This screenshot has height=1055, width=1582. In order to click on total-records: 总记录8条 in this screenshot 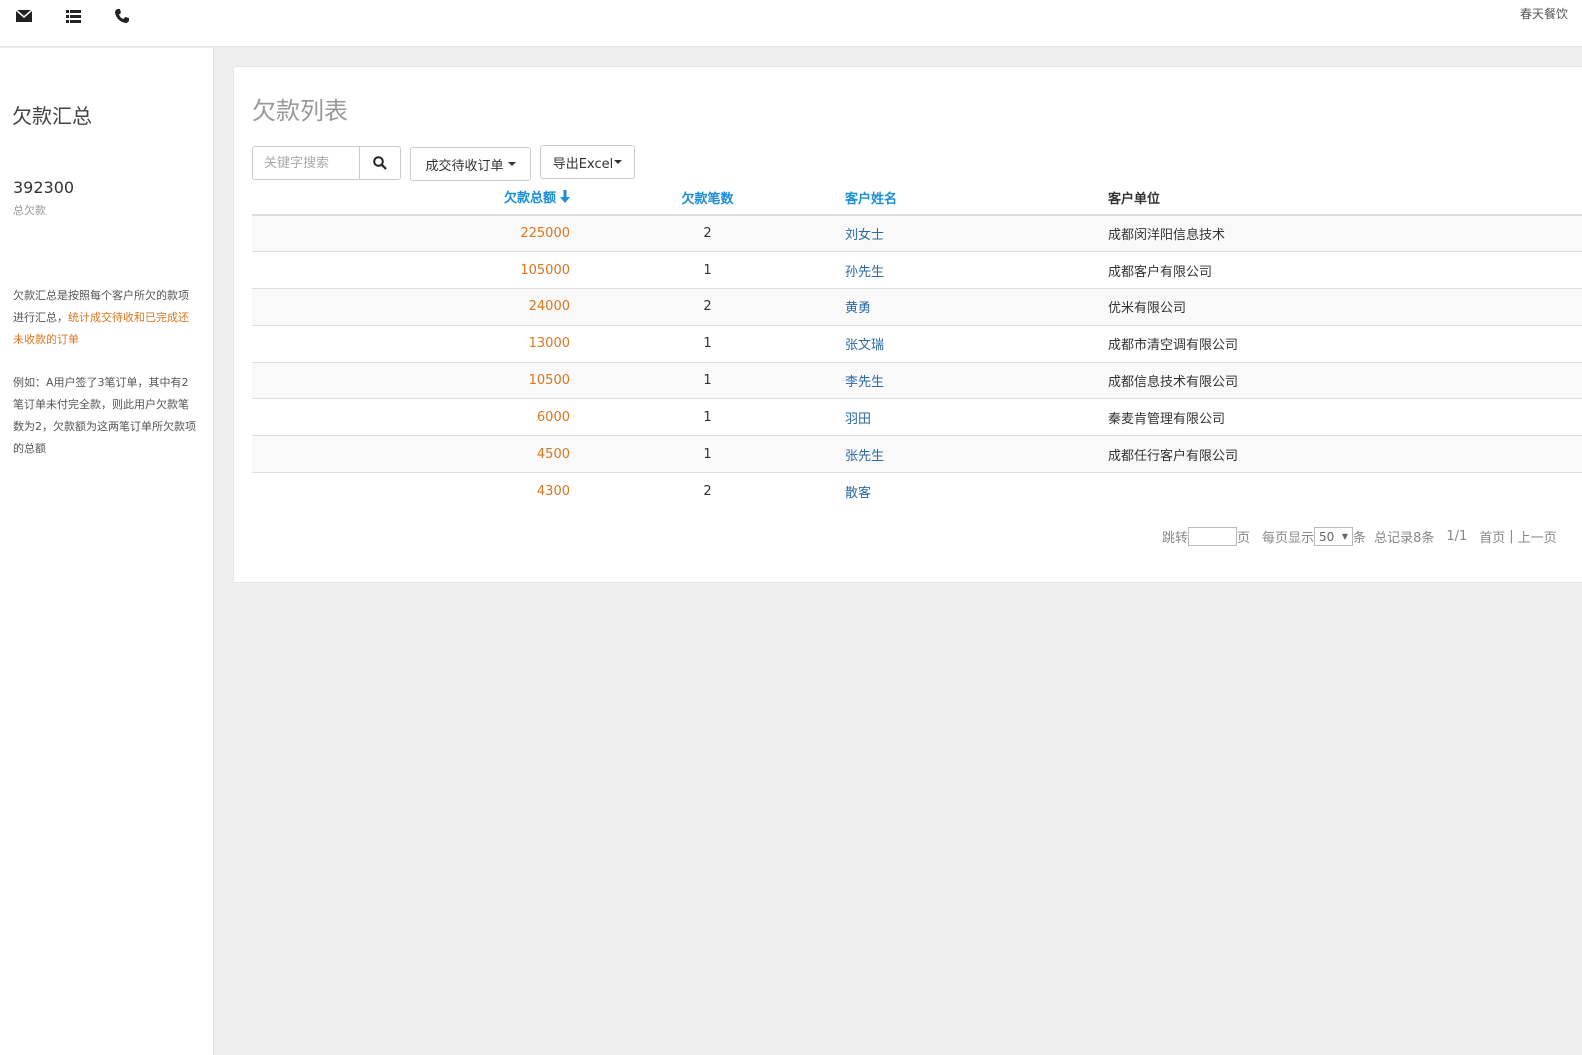, I will do `click(1404, 538)`.